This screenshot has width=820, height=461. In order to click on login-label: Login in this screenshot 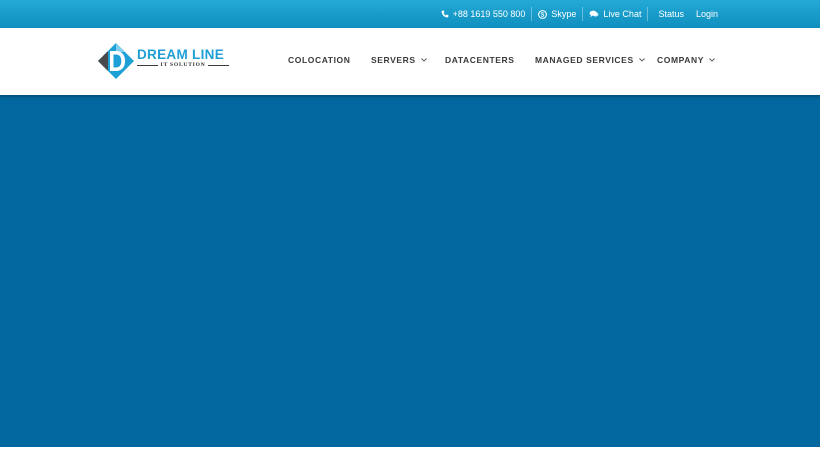, I will do `click(706, 14)`.